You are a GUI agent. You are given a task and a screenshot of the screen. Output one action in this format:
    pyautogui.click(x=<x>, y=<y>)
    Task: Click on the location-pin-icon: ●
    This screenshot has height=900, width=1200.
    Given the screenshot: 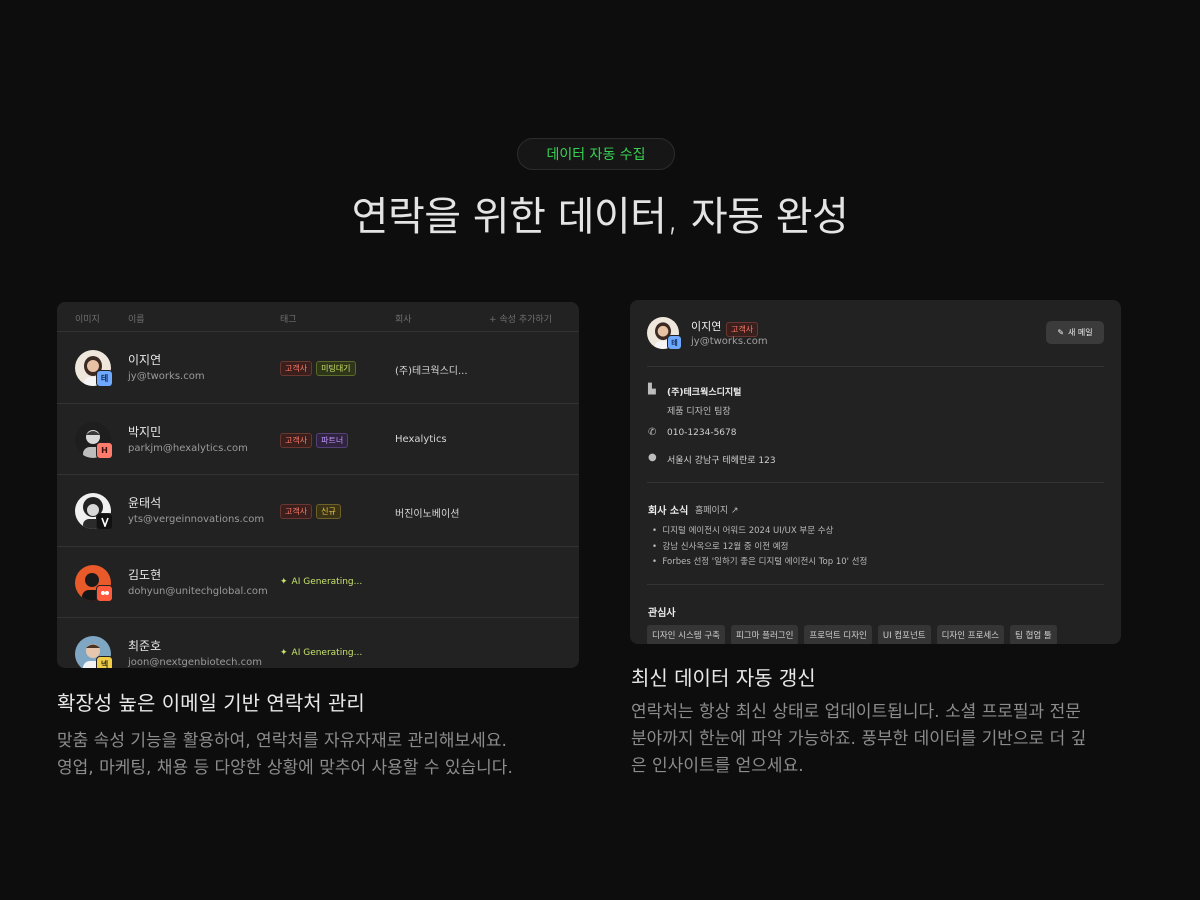 What is the action you would take?
    pyautogui.click(x=652, y=457)
    